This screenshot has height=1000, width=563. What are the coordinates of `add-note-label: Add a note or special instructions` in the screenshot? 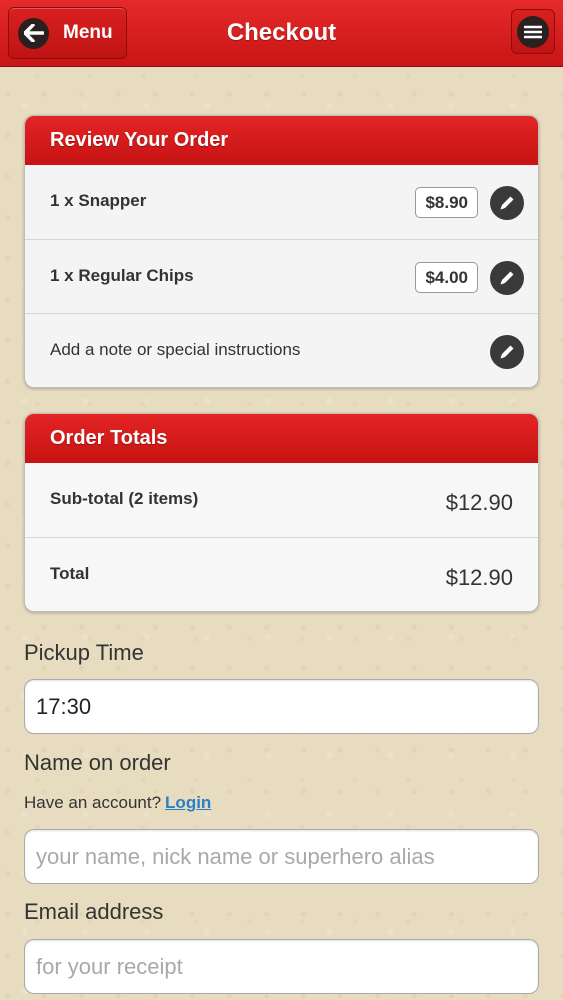 It's located at (175, 349).